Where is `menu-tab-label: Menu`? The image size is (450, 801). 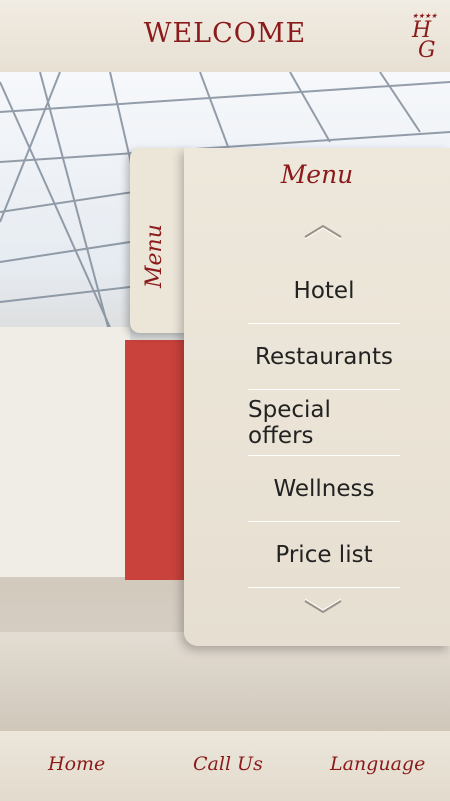
menu-tab-label: Menu is located at coordinates (154, 256).